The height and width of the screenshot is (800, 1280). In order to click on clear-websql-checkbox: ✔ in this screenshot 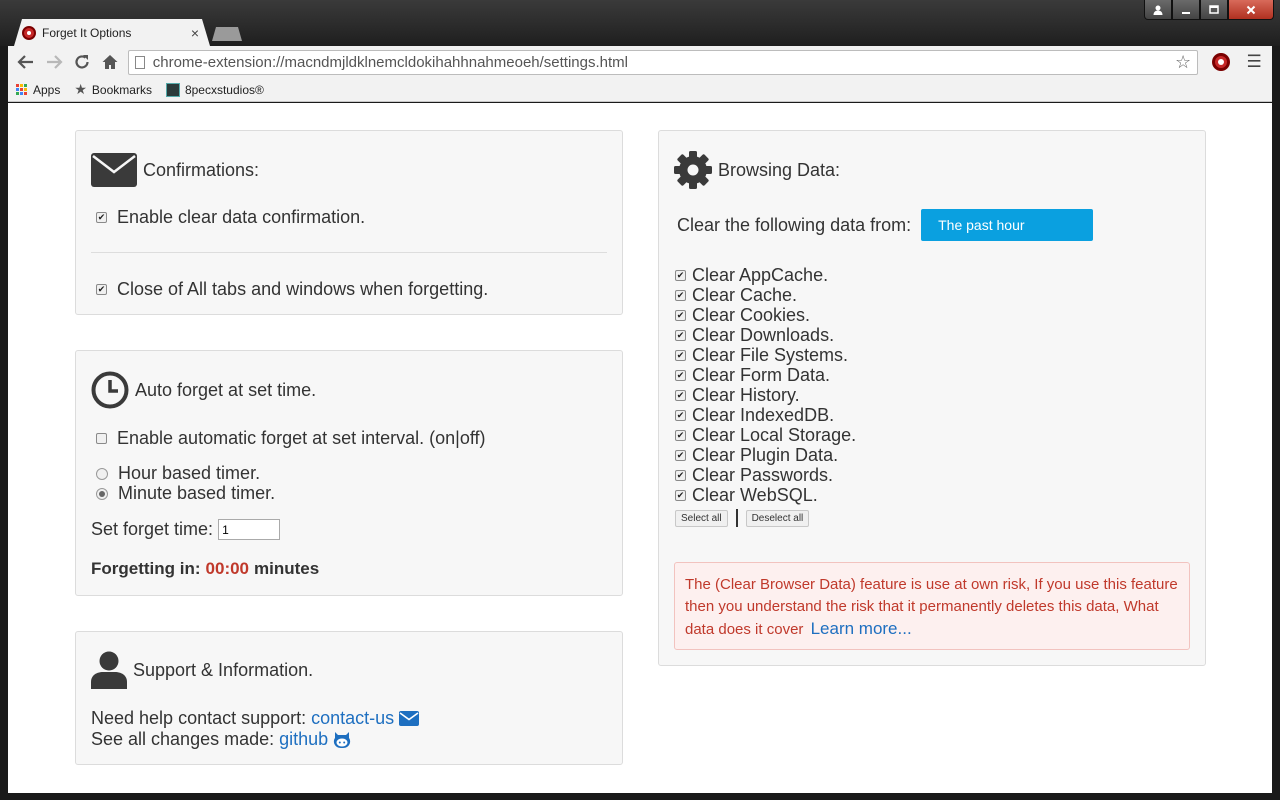, I will do `click(680, 495)`.